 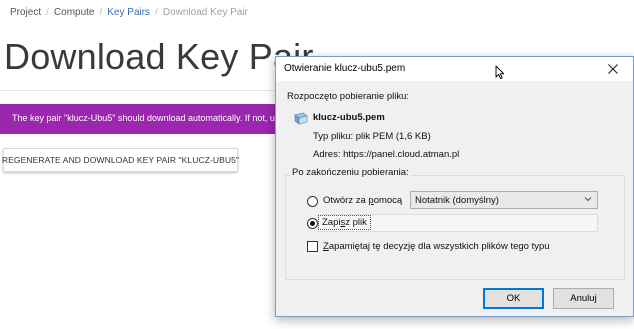 I want to click on close-icon, so click(x=613, y=69).